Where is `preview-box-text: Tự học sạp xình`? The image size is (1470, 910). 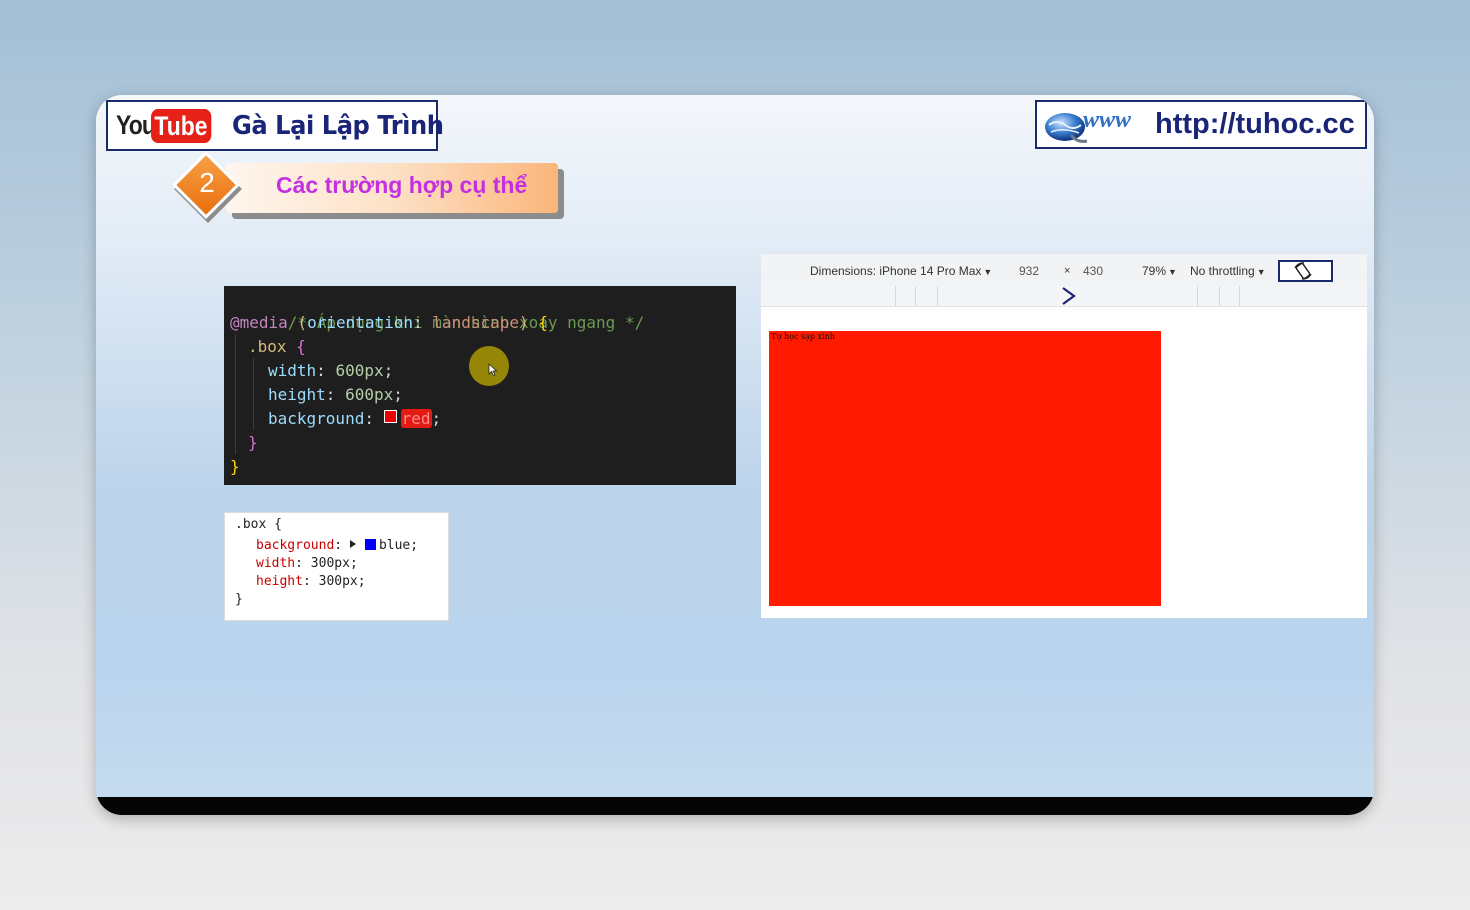 preview-box-text: Tự học sạp xình is located at coordinates (803, 336).